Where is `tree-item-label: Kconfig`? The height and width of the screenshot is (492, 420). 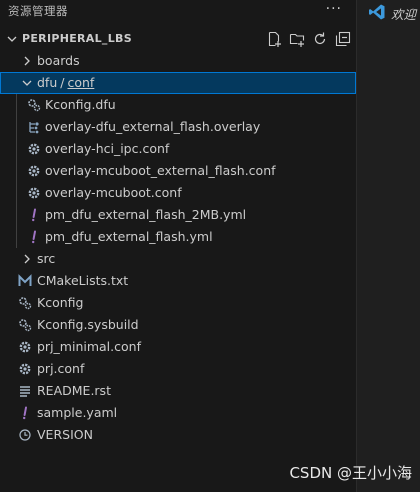
tree-item-label: Kconfig is located at coordinates (60, 302).